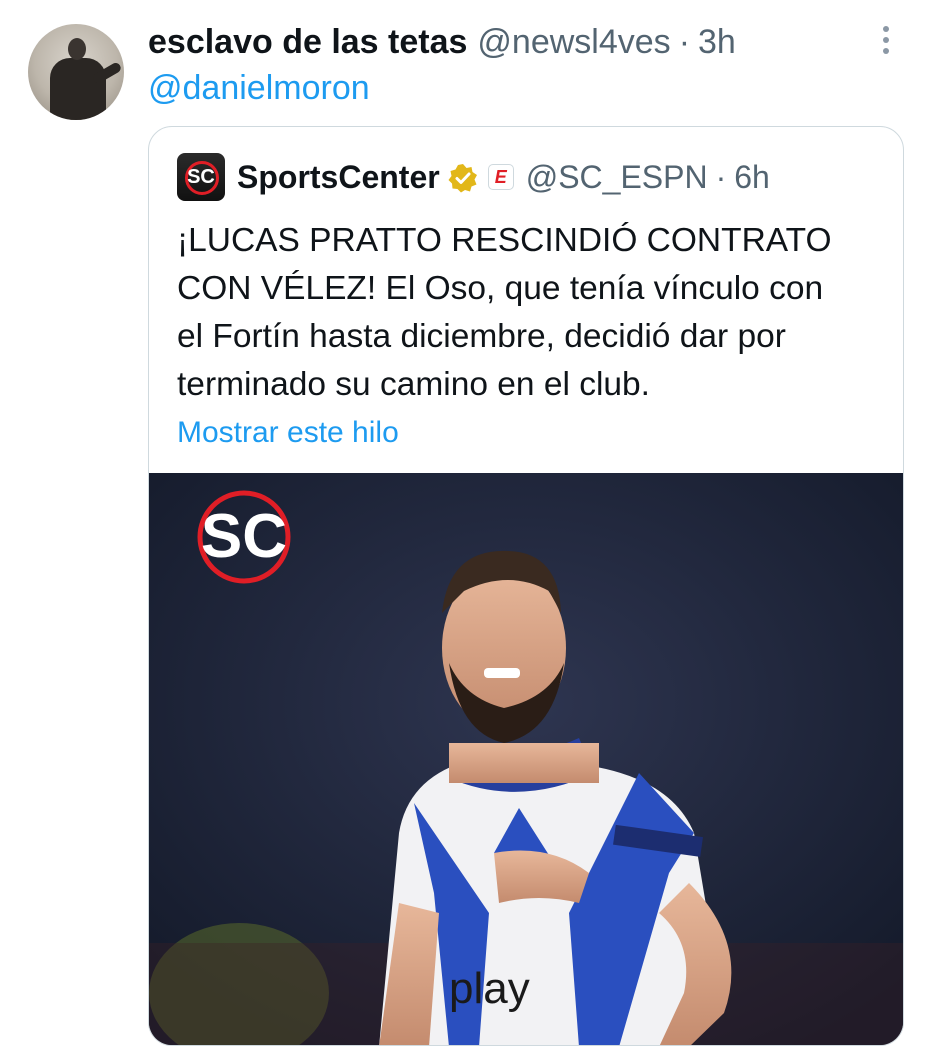  What do you see at coordinates (500, 177) in the screenshot?
I see `espn-badge-icon: E` at bounding box center [500, 177].